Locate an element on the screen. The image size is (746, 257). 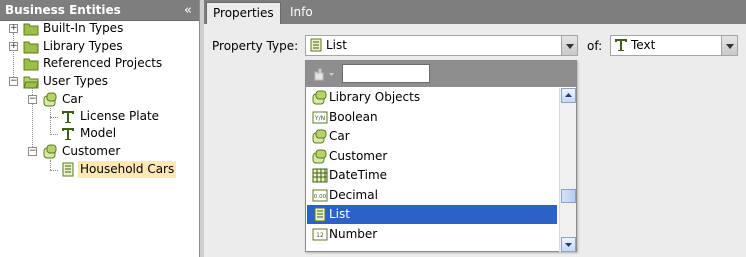
tree-item-license-plate: License Plate is located at coordinates (99, 116).